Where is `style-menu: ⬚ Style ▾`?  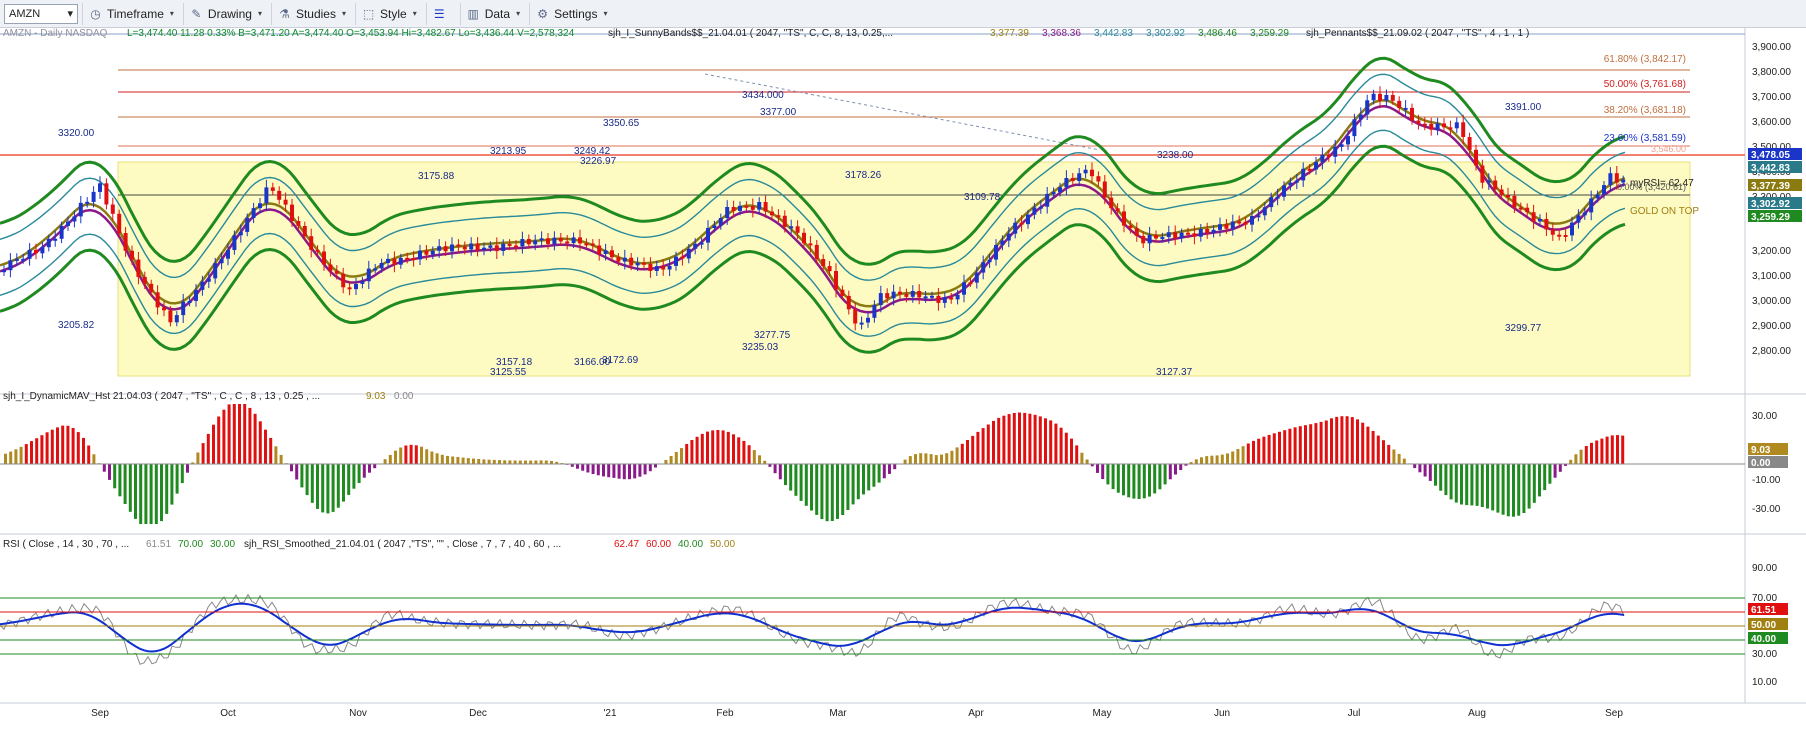
style-menu: ⬚ Style ▾ is located at coordinates (388, 13).